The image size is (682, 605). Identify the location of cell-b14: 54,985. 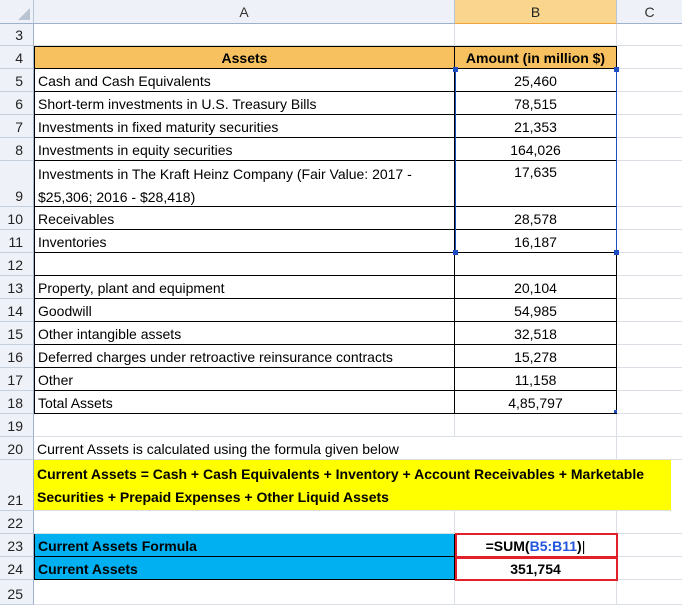
(536, 310).